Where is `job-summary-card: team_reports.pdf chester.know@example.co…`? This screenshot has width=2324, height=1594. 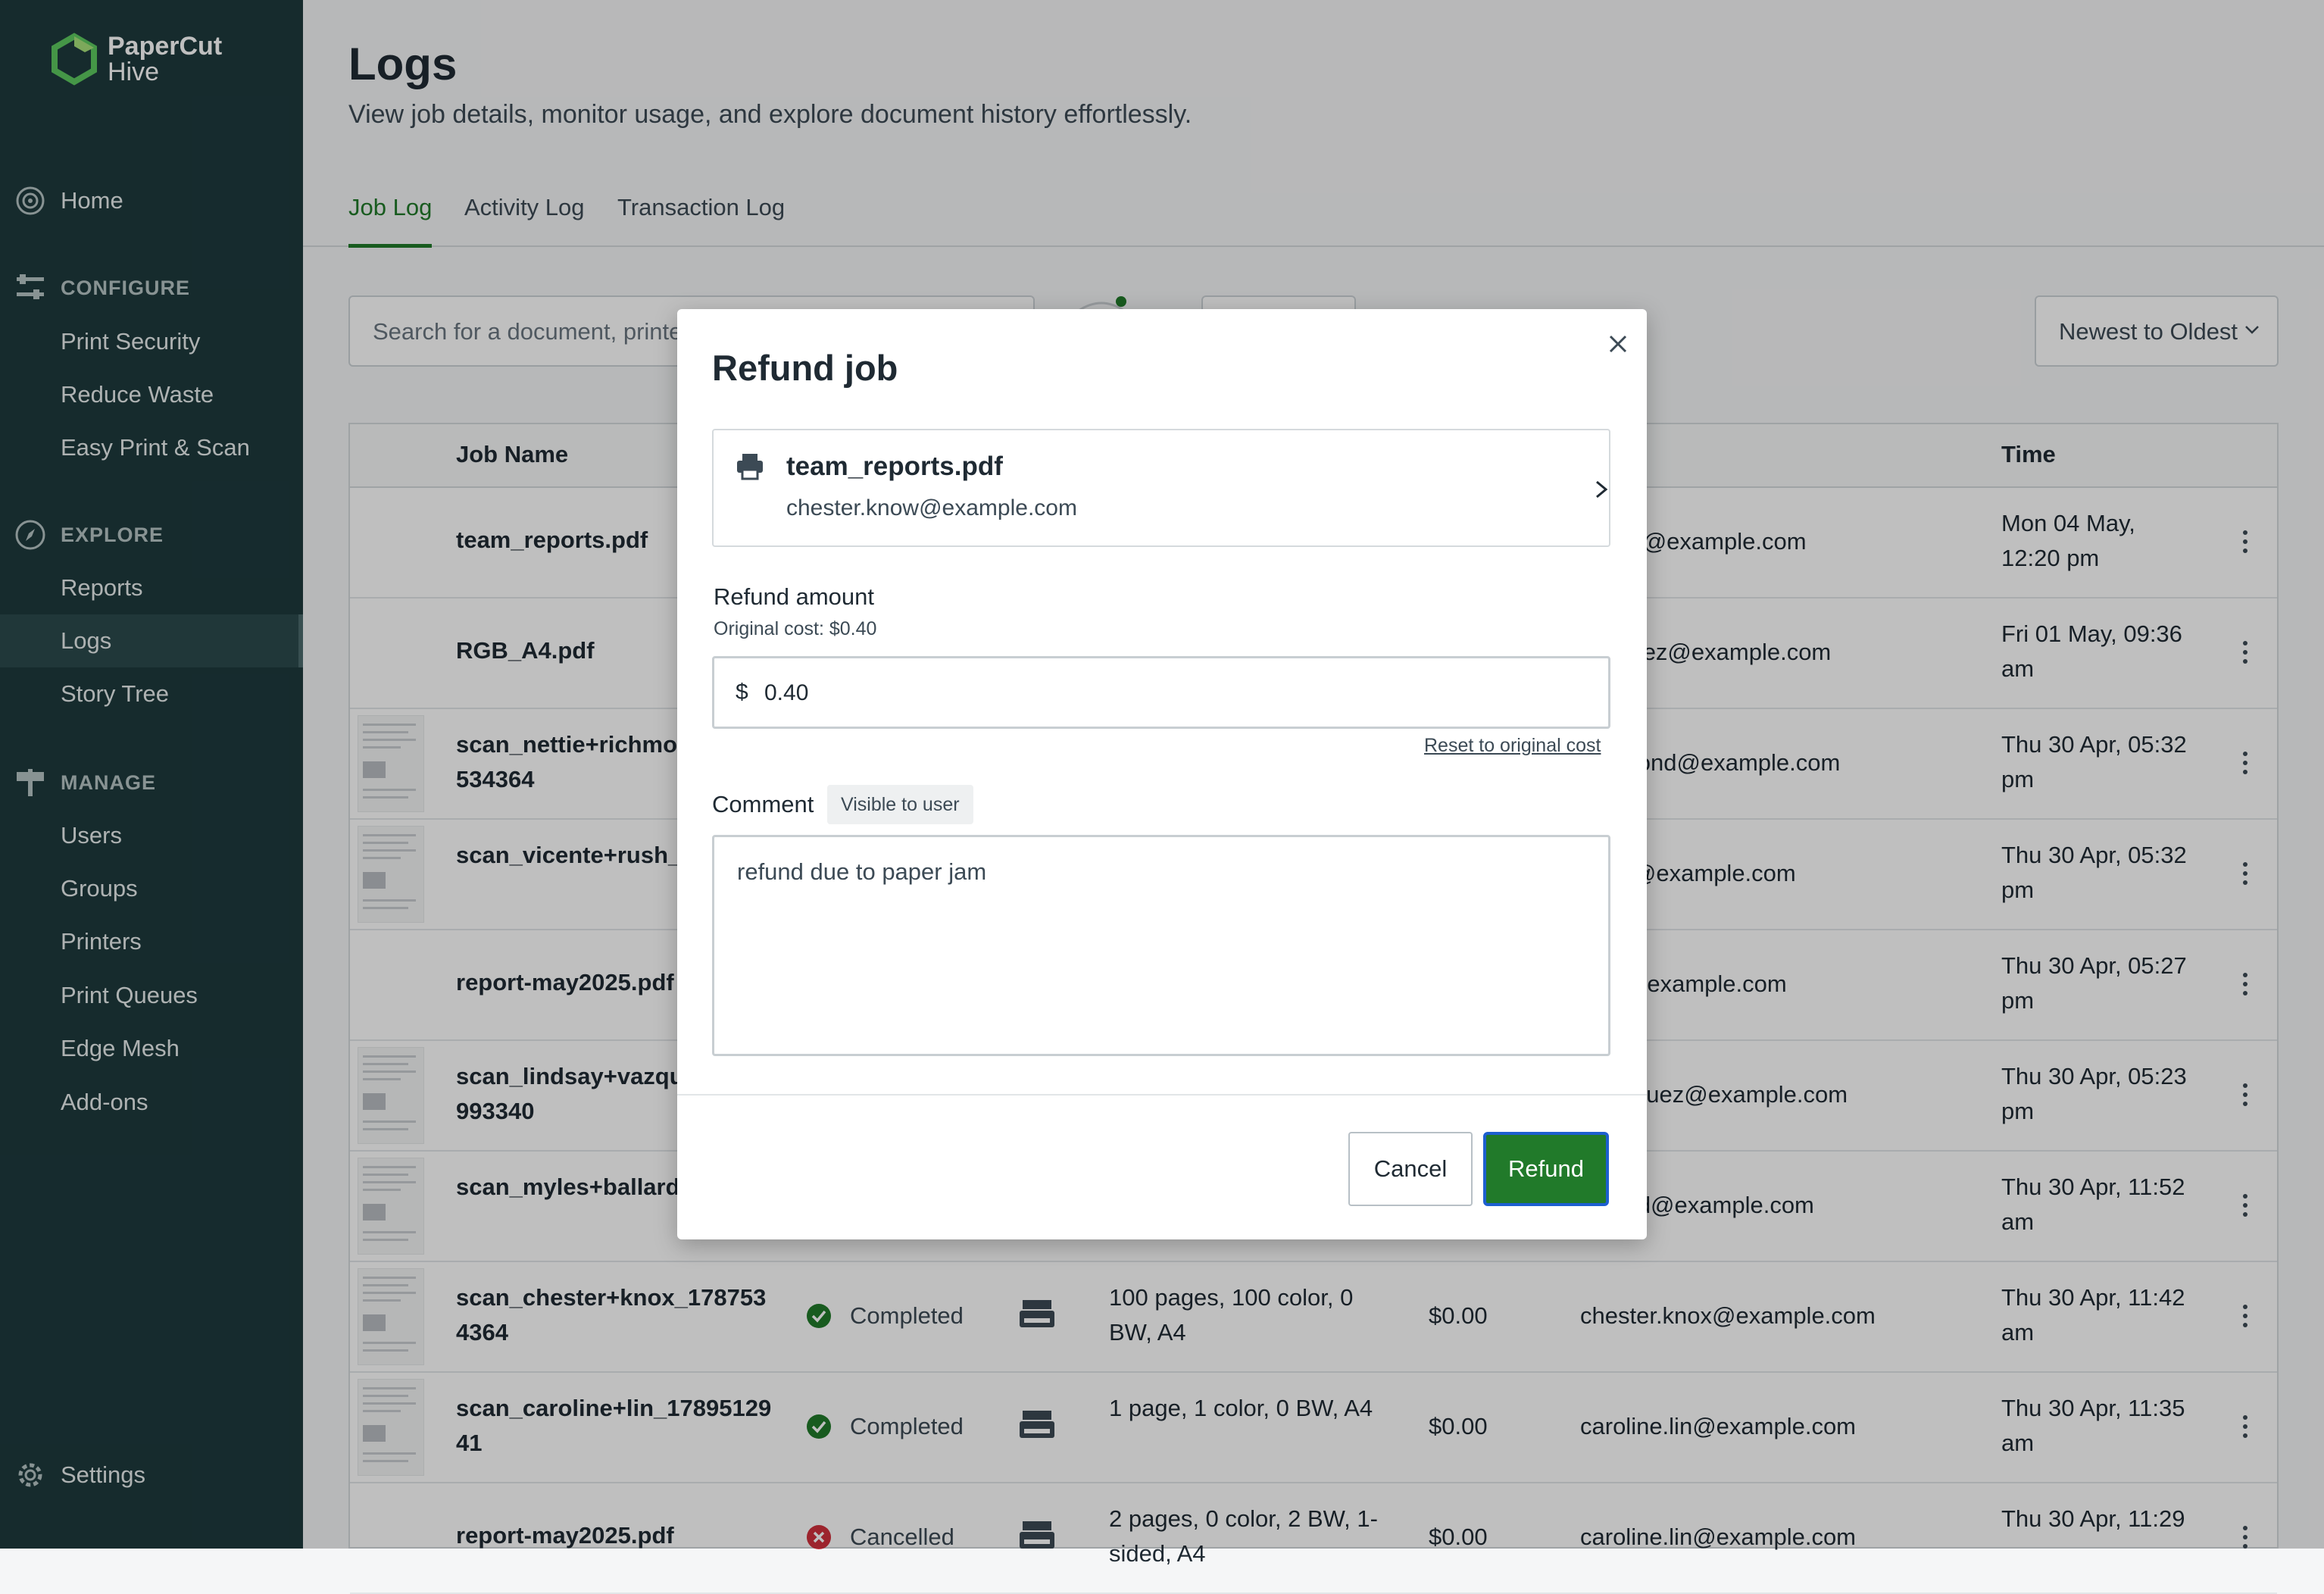
job-summary-card: team_reports.pdf chester.know@example.co… is located at coordinates (1161, 488).